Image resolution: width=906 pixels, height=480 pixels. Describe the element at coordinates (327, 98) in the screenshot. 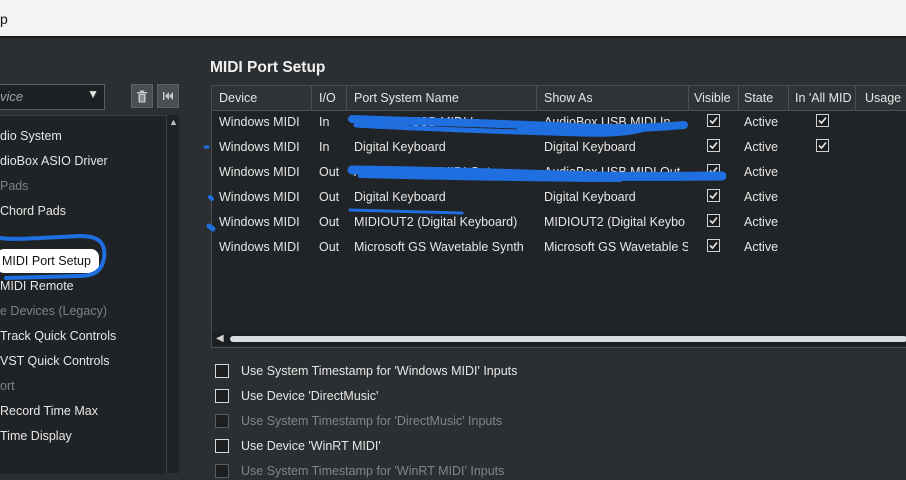

I see `column-header: I/O` at that location.